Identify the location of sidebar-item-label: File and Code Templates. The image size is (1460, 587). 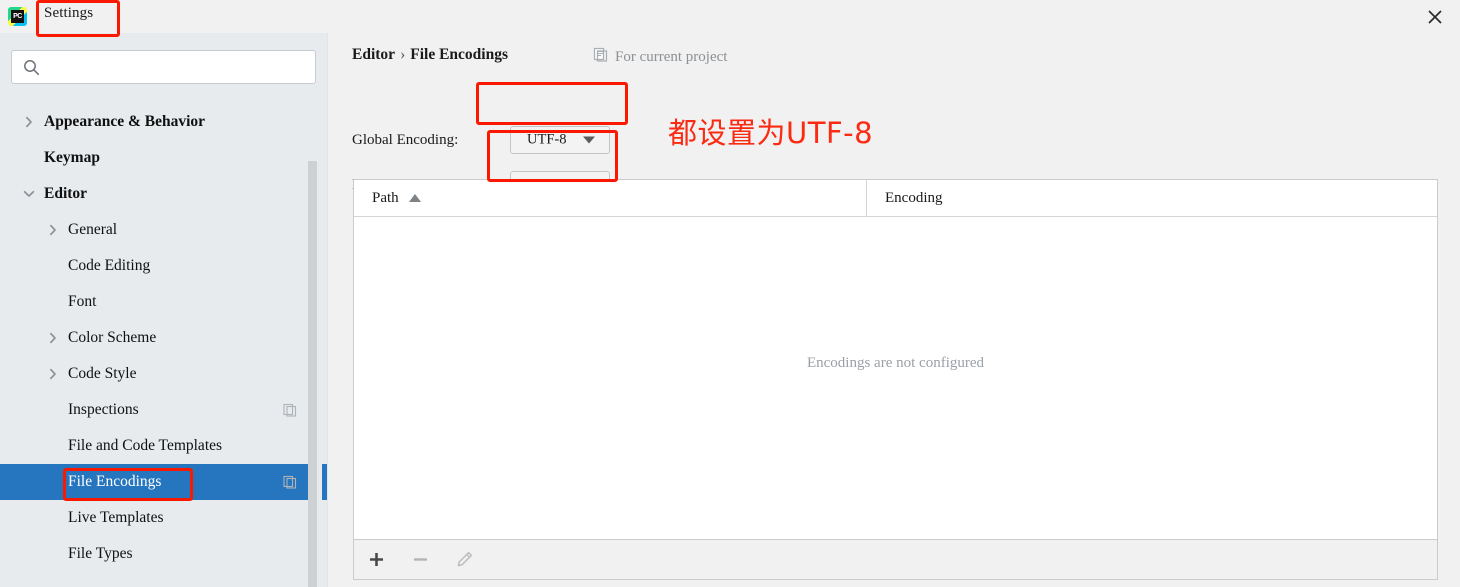
(145, 445).